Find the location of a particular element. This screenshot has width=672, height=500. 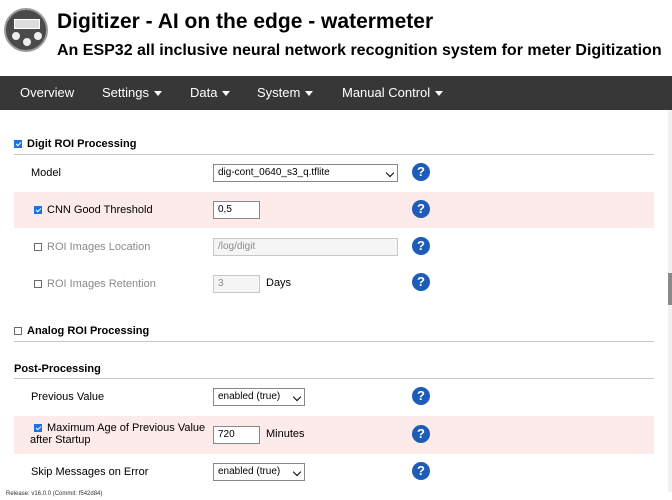

section-digit-roi: Digit ROI Processing is located at coordinates (75, 144).